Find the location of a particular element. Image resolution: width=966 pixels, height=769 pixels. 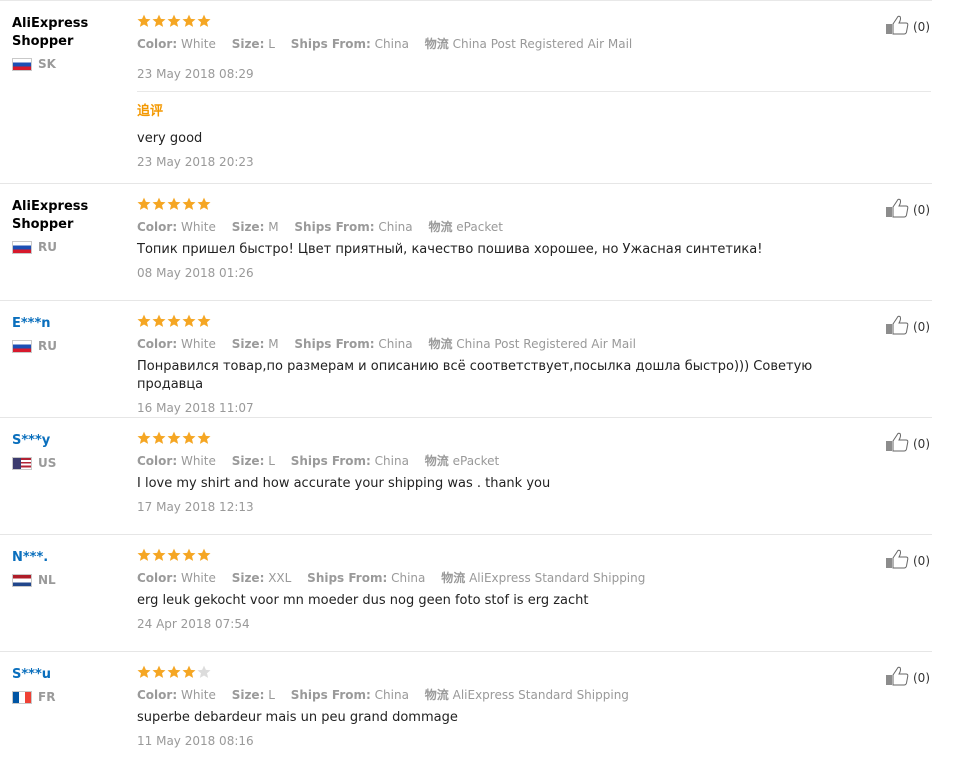

flag-fr-icon is located at coordinates (22, 697).